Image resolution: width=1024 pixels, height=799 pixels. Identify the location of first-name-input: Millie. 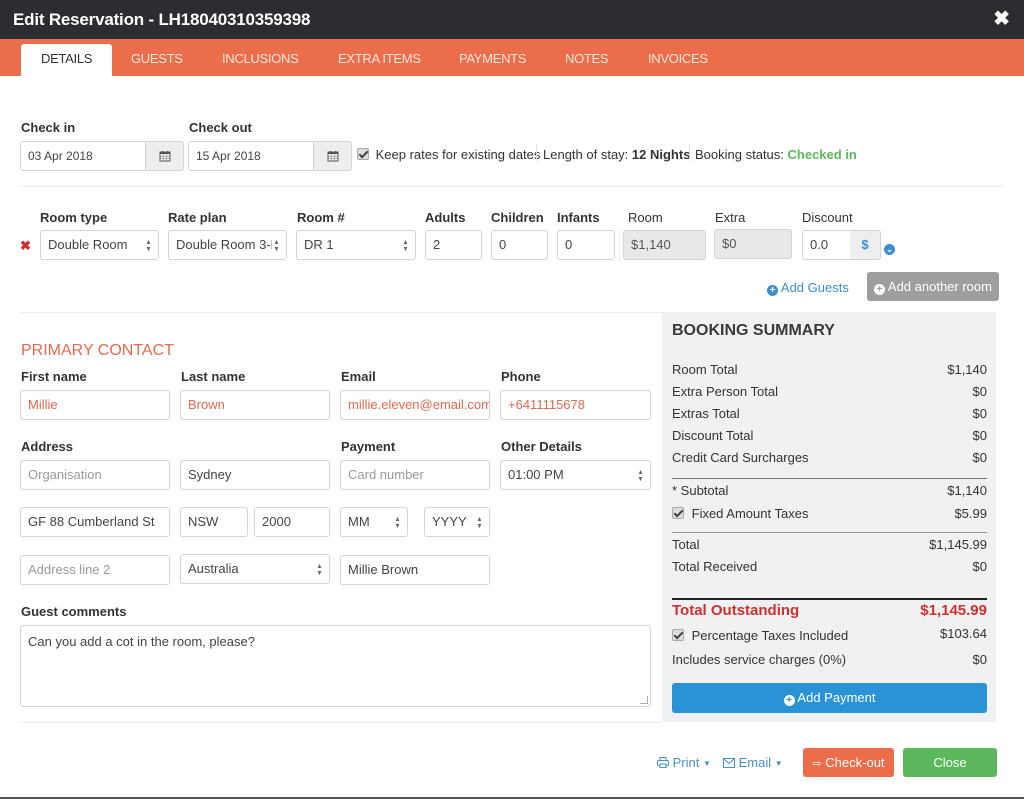
(95, 405).